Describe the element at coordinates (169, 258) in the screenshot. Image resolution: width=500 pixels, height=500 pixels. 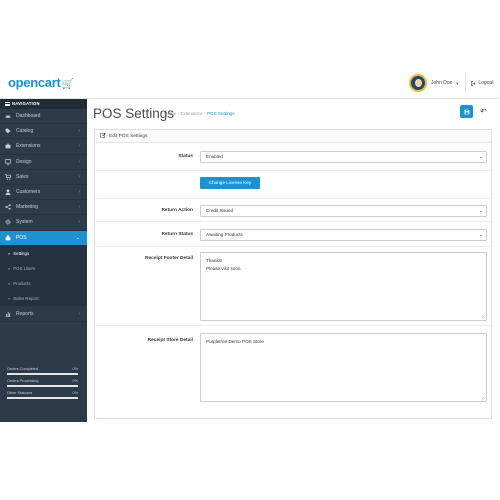
I see `receipt-footer-label: Receipt Footer Detail` at that location.